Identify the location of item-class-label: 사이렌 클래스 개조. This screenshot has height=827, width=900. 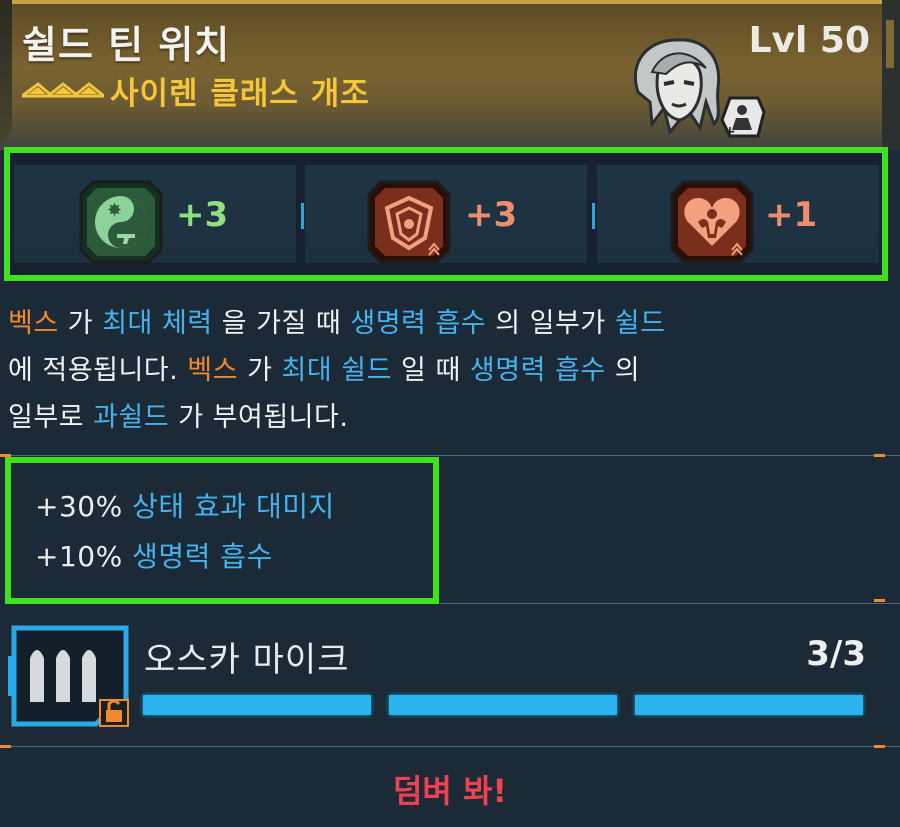
(240, 93).